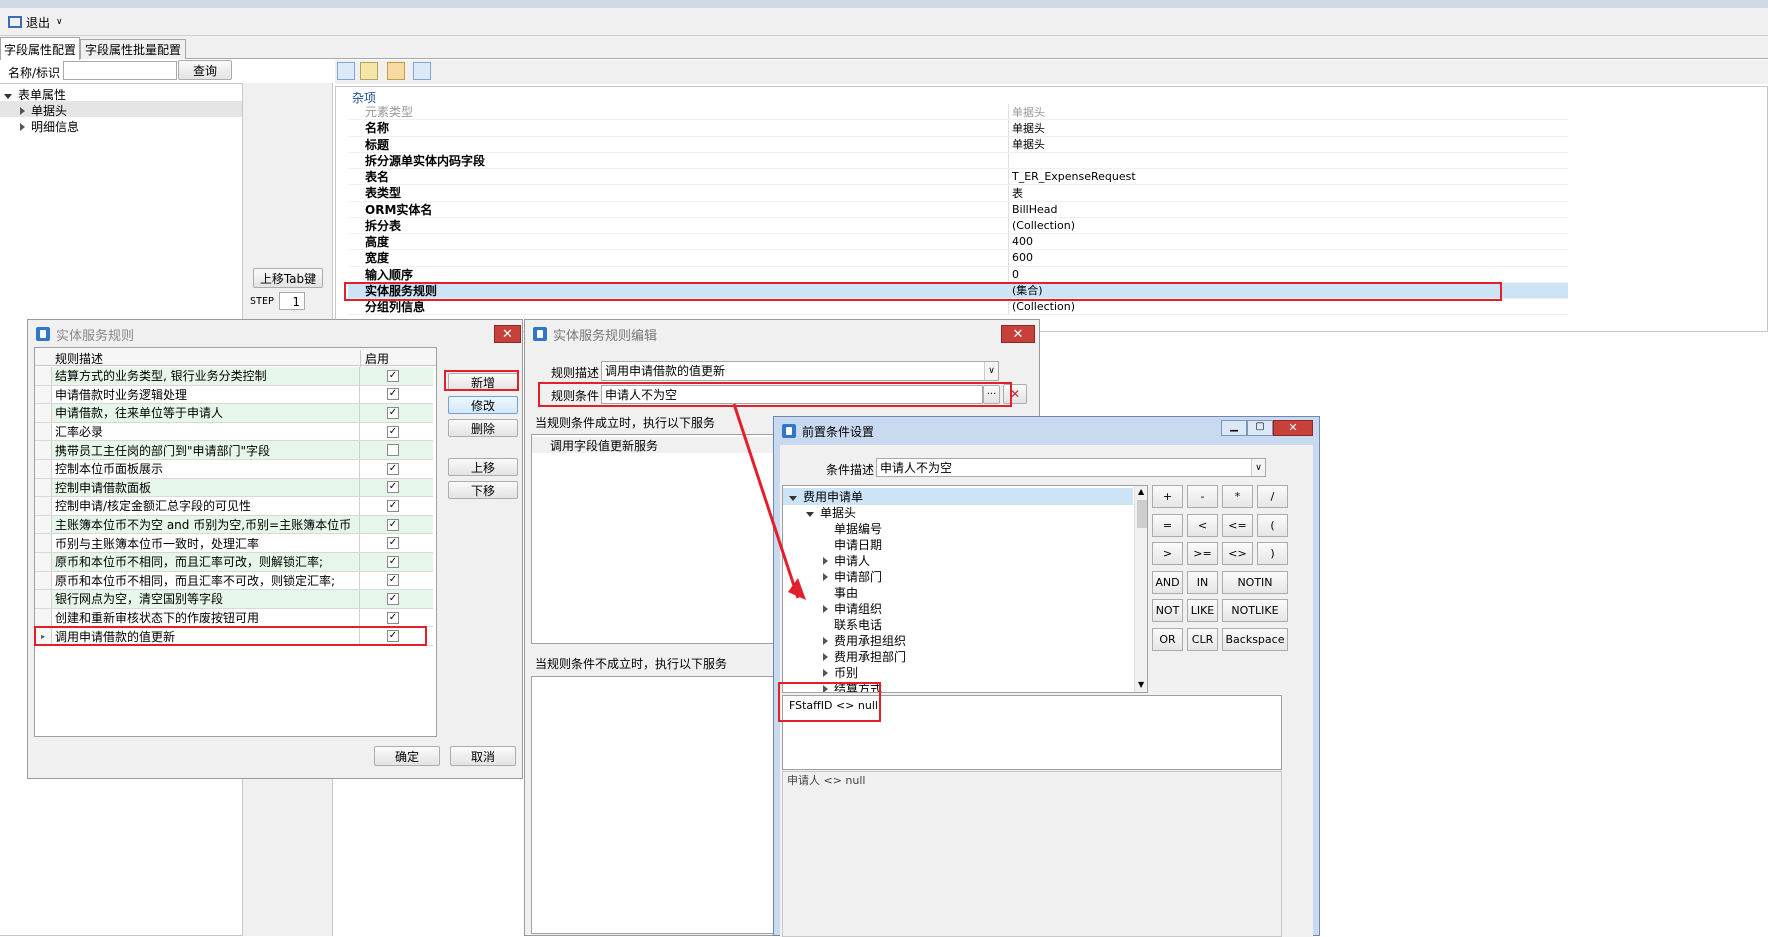  What do you see at coordinates (483, 382) in the screenshot?
I see `add-rule-button: 新增` at bounding box center [483, 382].